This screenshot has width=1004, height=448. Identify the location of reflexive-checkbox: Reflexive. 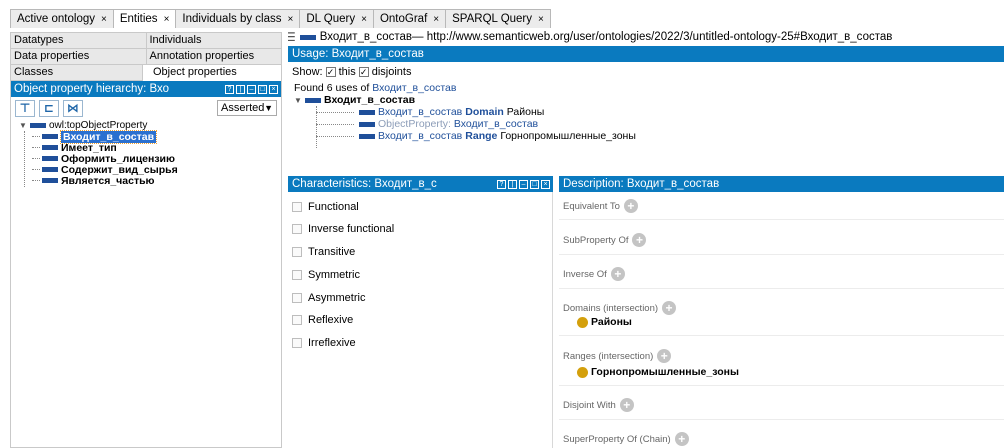
(322, 320).